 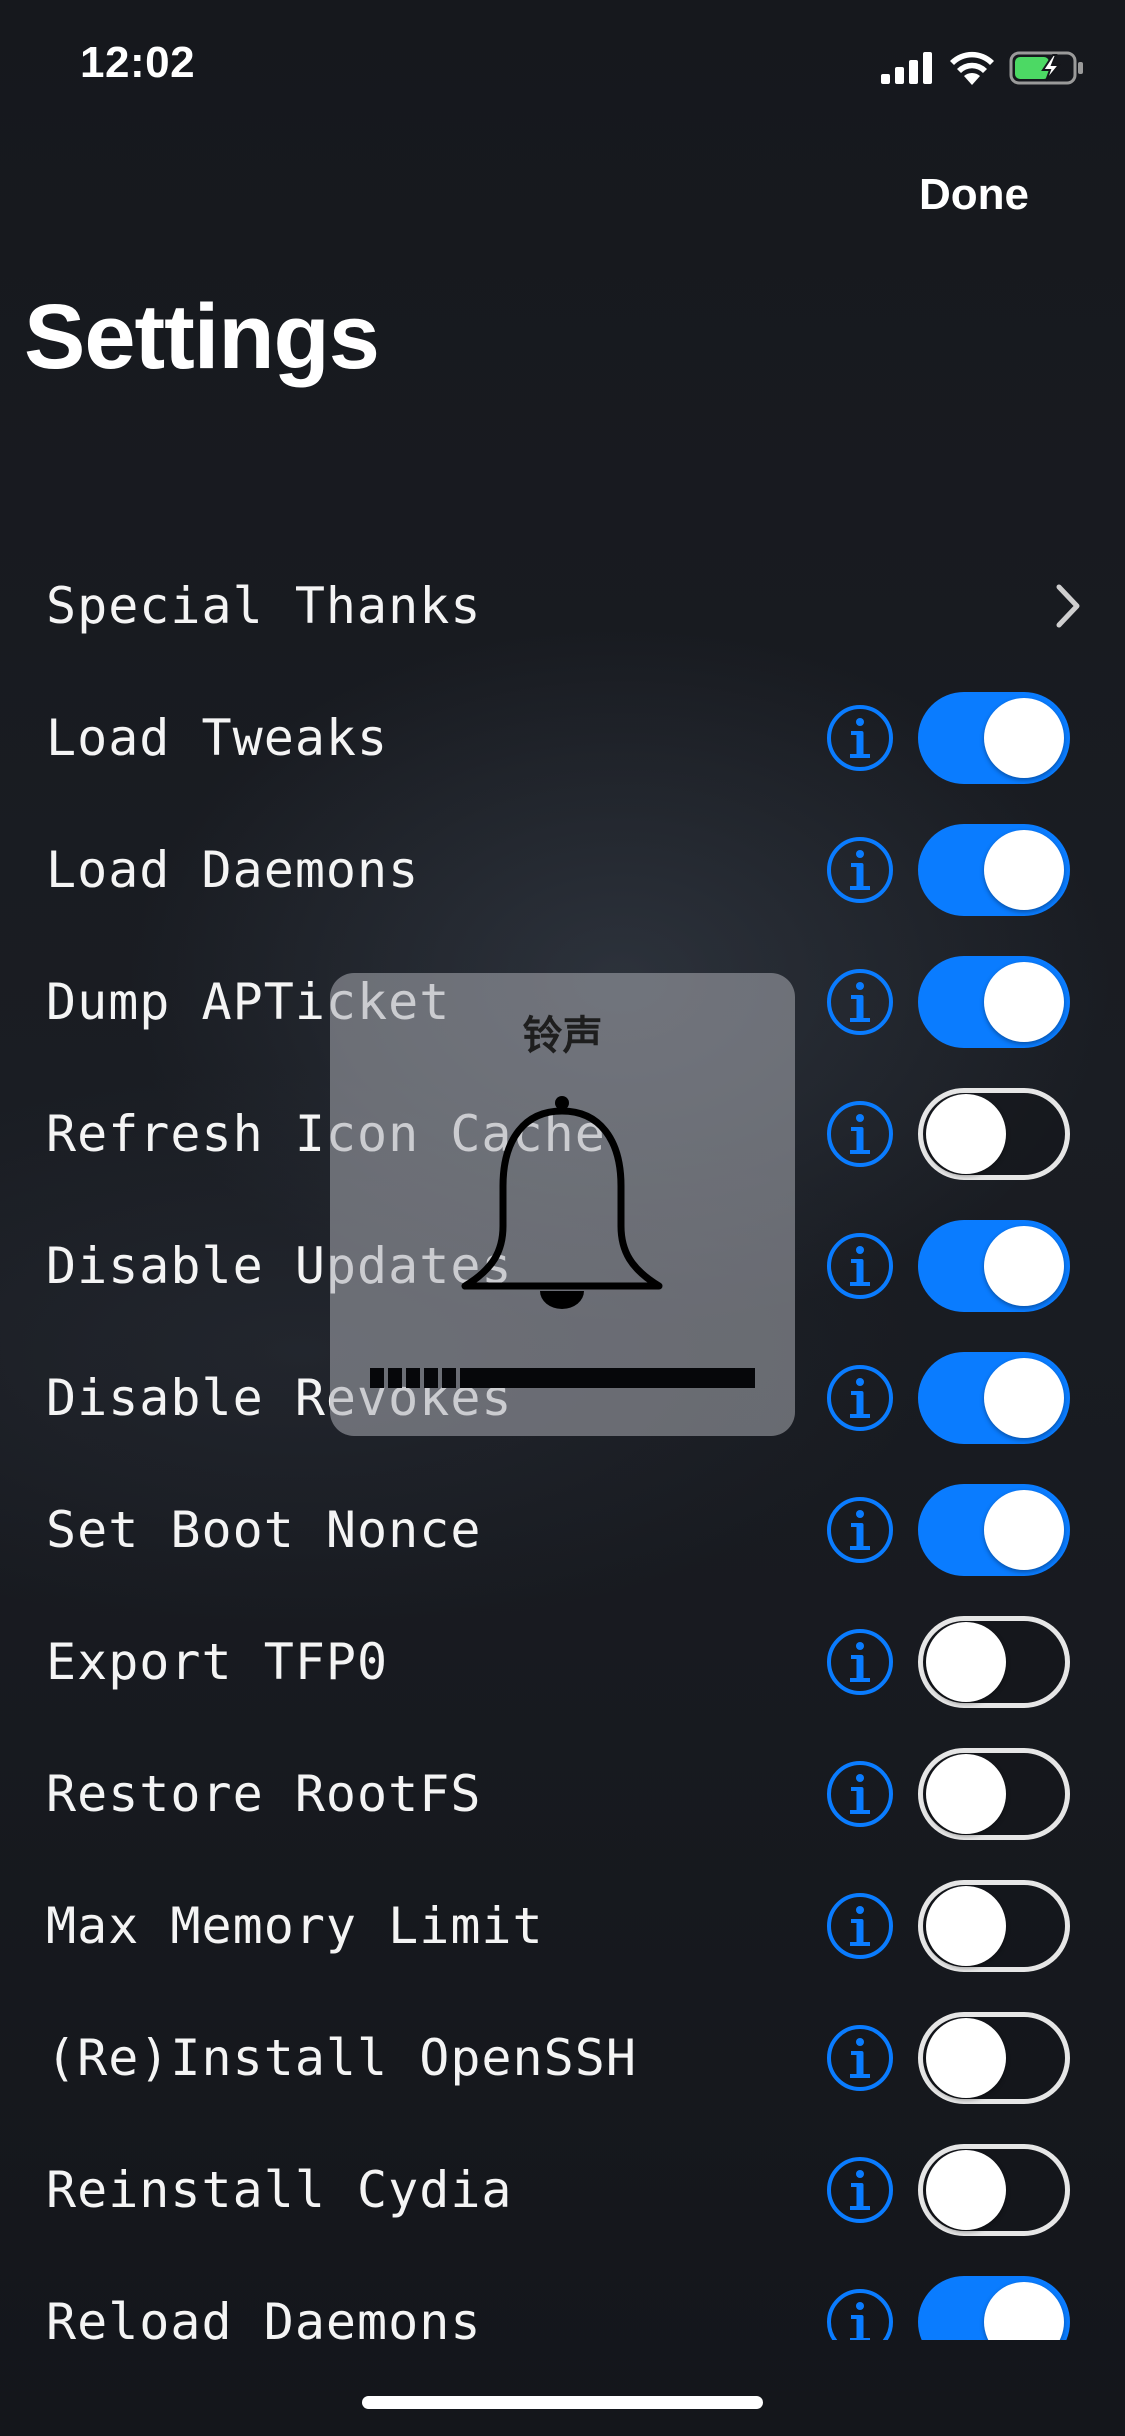 I want to click on setting-row: Set Boot Nonce, so click(x=562, y=1530).